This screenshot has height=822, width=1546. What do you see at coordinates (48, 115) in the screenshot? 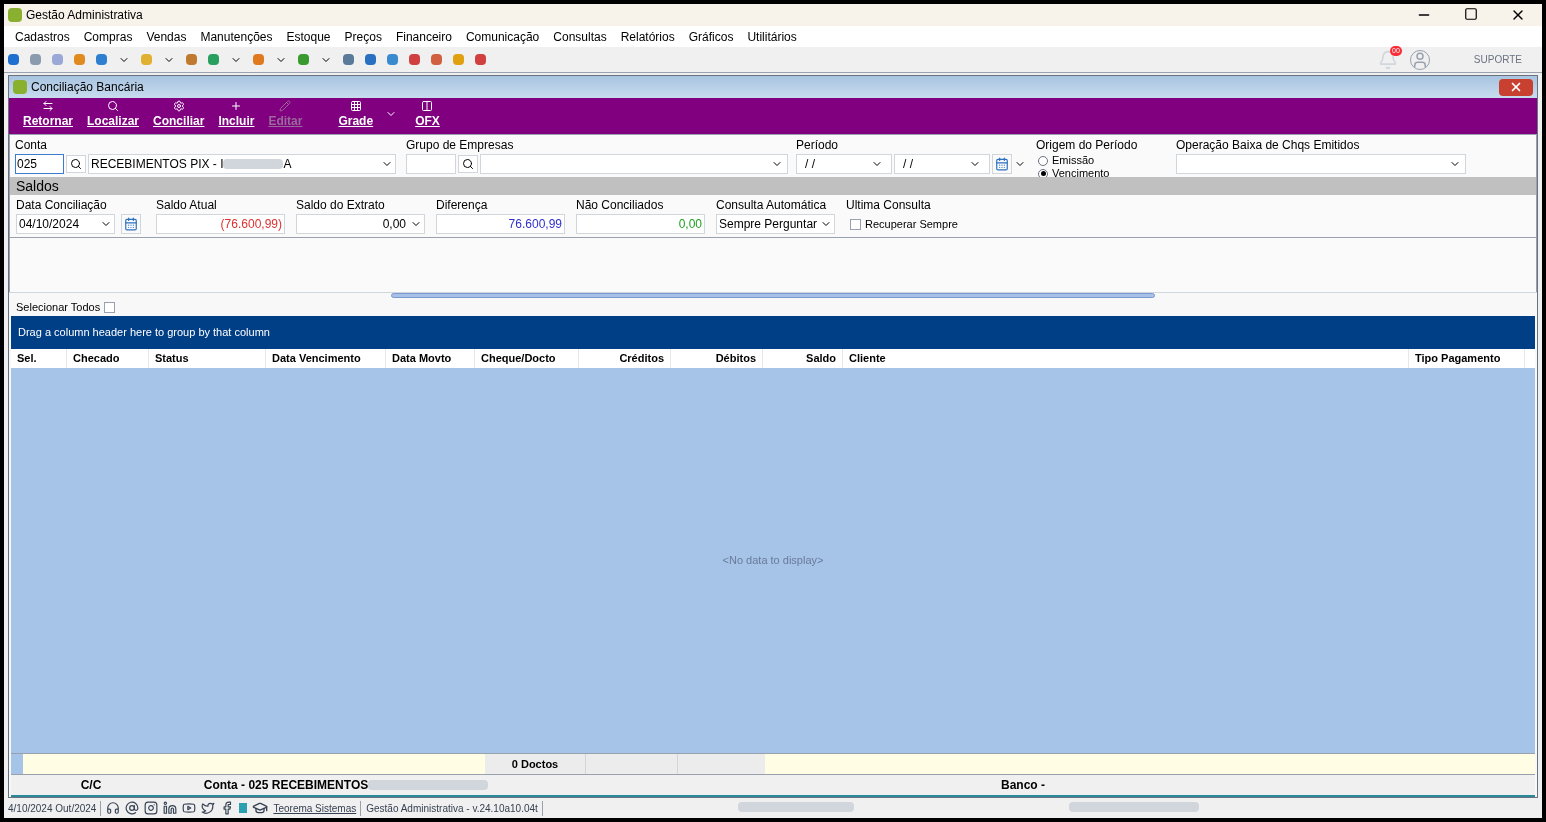
I see `toolbar-button: Retornar` at bounding box center [48, 115].